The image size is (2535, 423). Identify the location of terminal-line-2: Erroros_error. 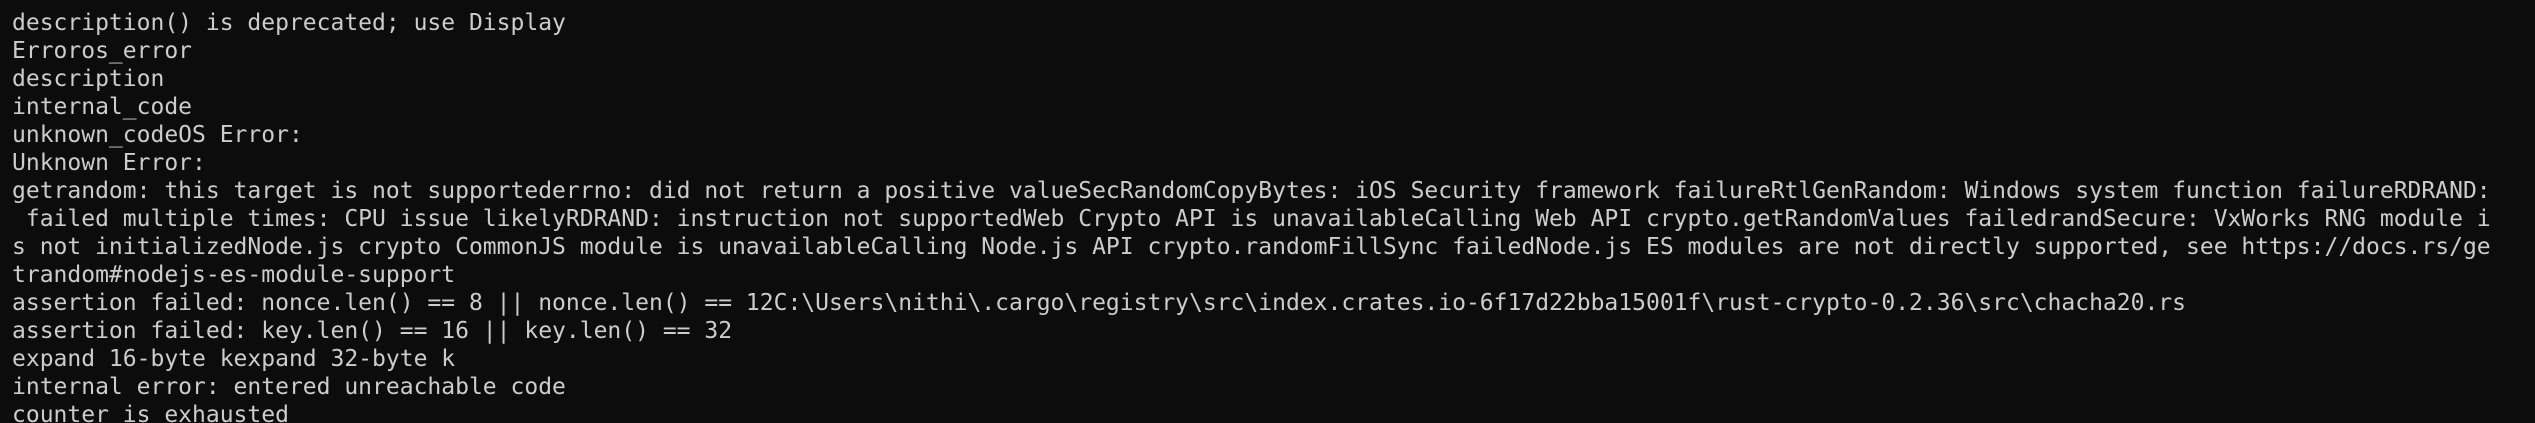
(102, 51).